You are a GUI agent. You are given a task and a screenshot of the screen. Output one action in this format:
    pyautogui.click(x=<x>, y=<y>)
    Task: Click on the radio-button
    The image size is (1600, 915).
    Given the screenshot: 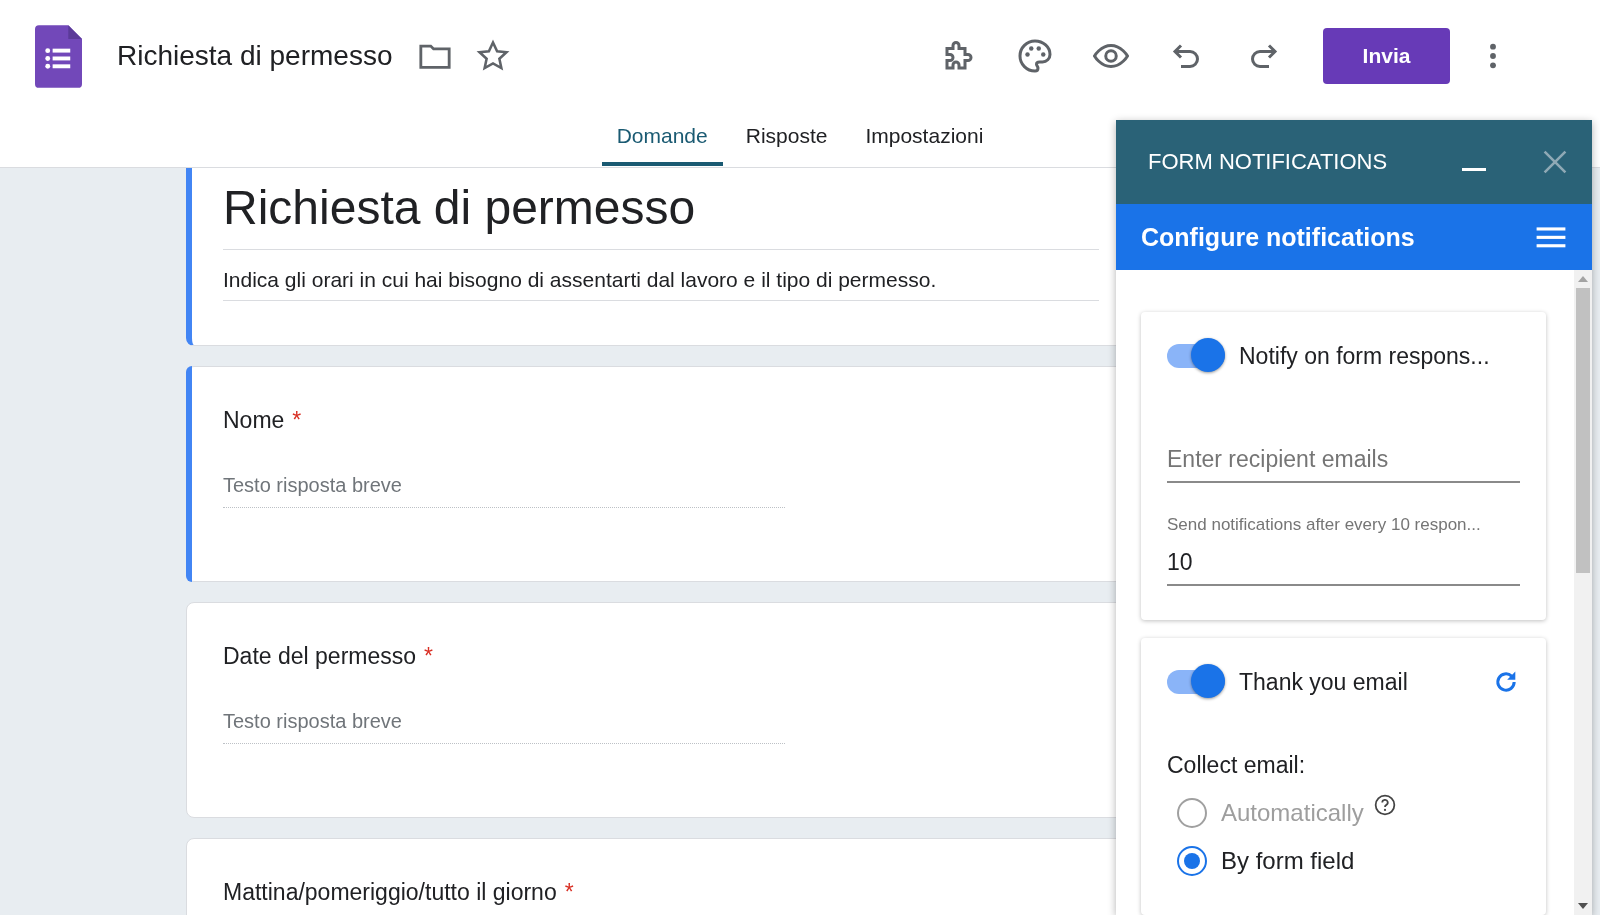 What is the action you would take?
    pyautogui.click(x=1192, y=861)
    